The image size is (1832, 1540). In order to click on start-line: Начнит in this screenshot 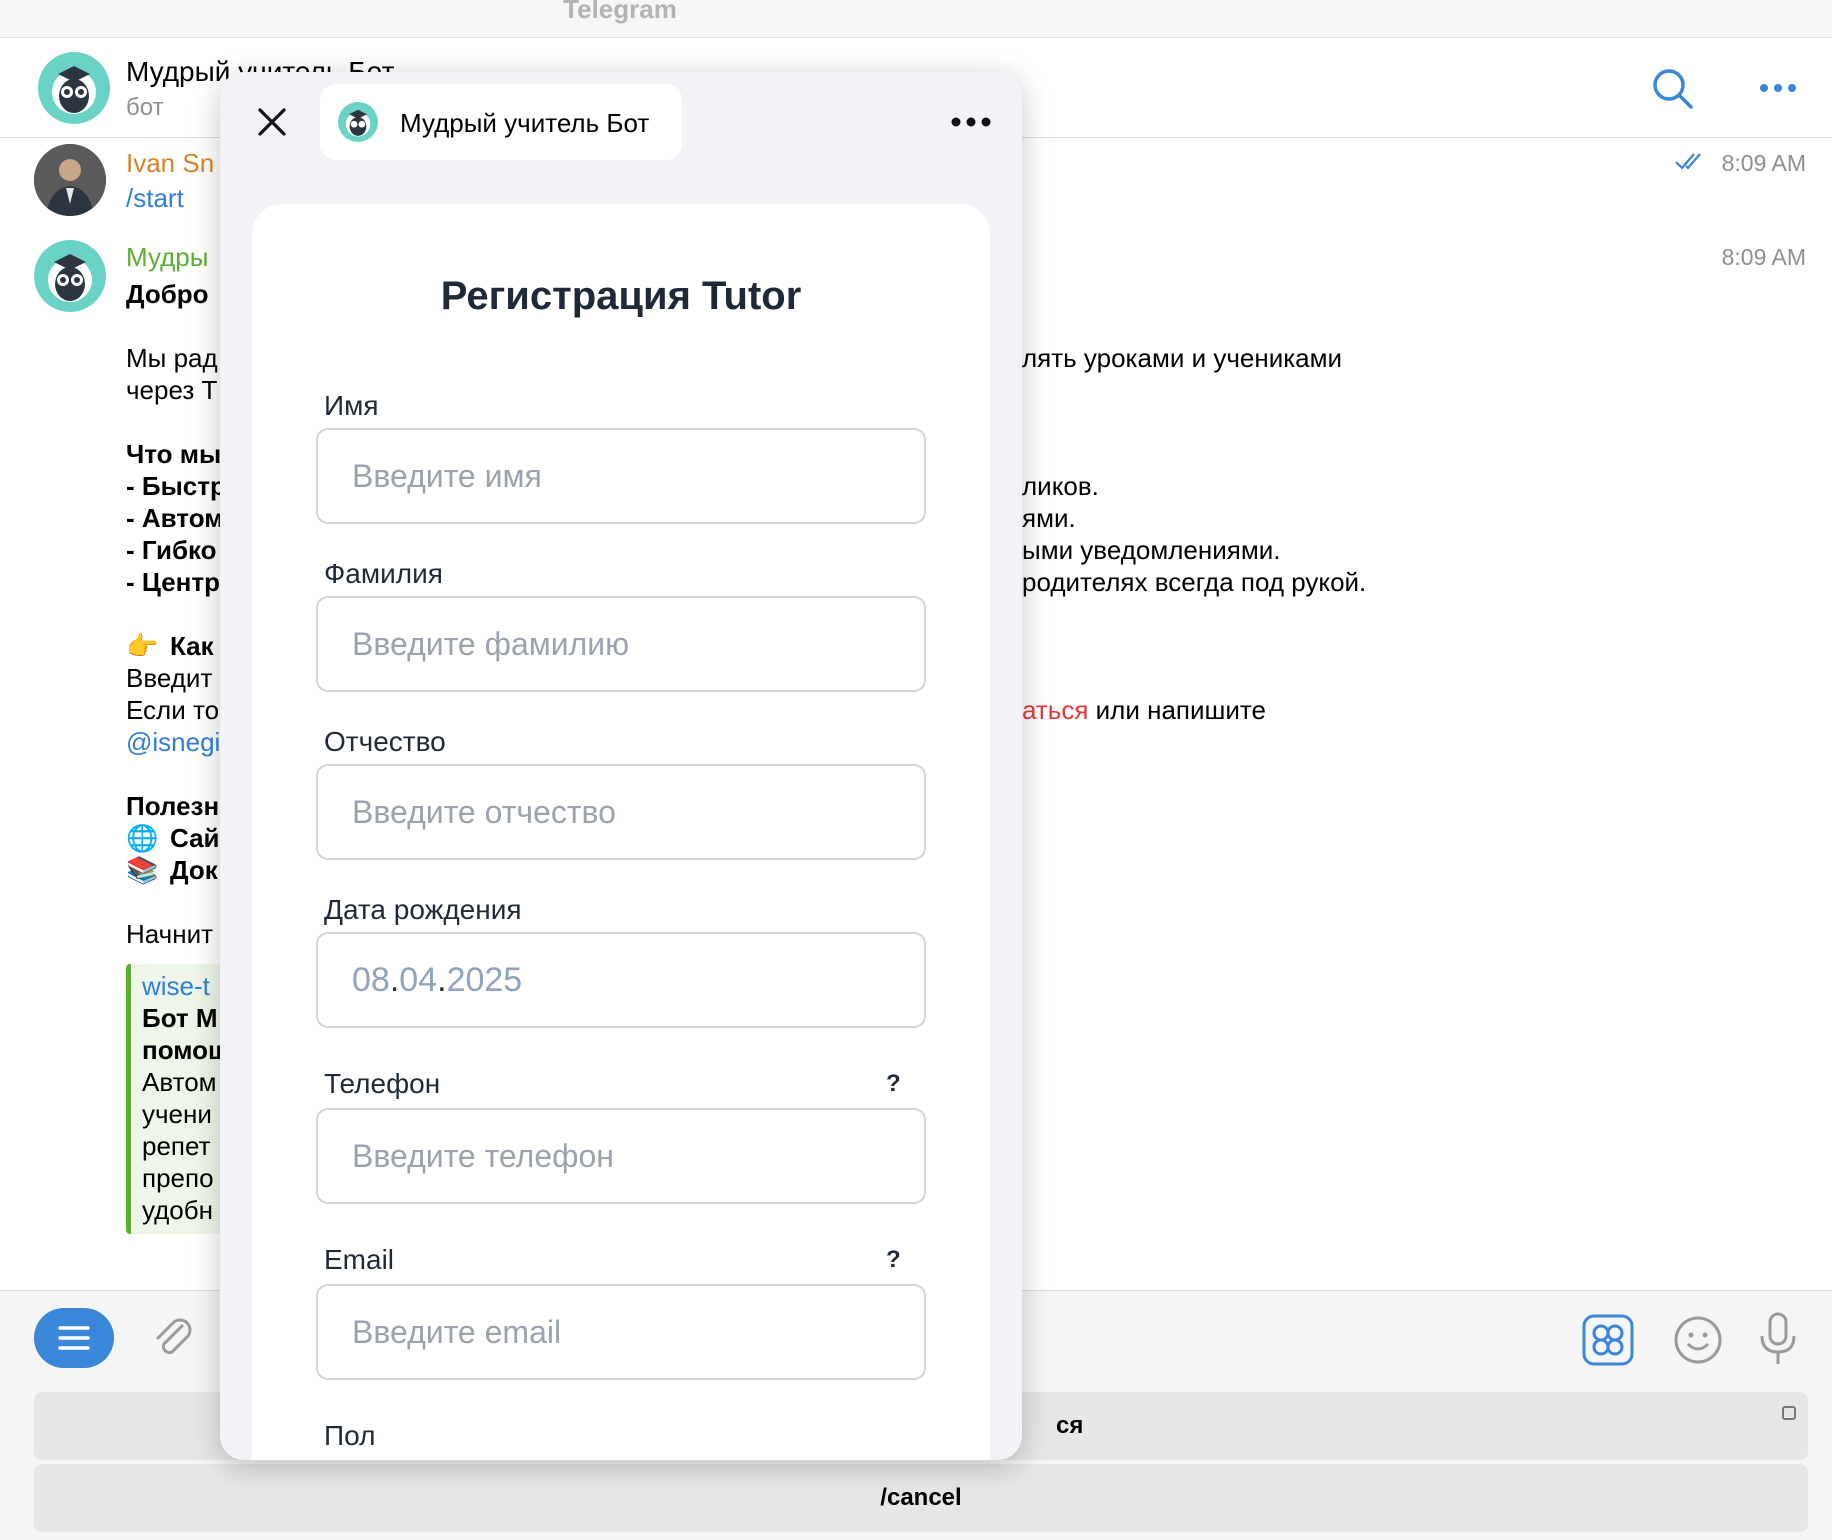, I will do `click(170, 934)`.